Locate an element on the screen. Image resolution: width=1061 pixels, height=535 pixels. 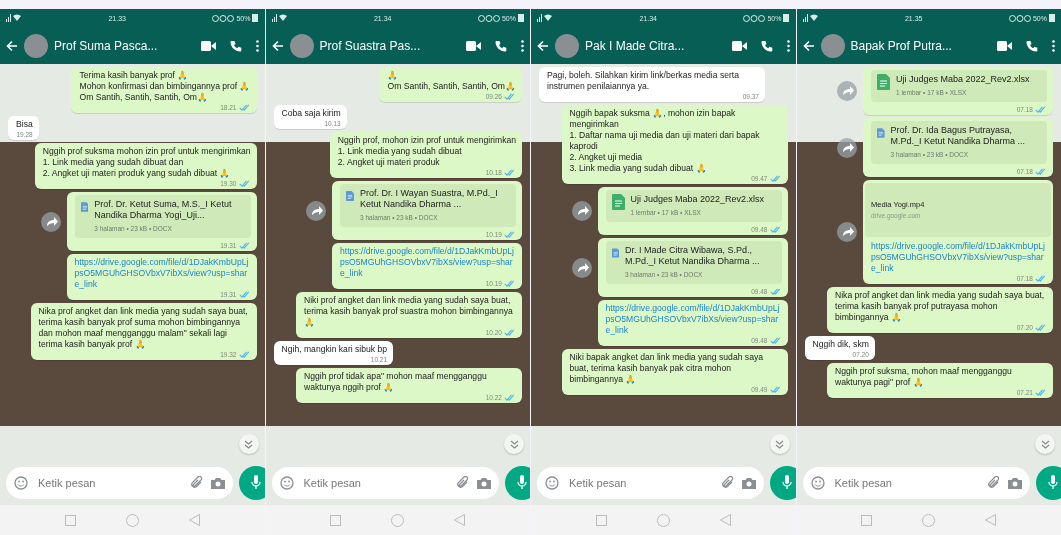
message-text: Nggih dik, skm is located at coordinates (840, 344).